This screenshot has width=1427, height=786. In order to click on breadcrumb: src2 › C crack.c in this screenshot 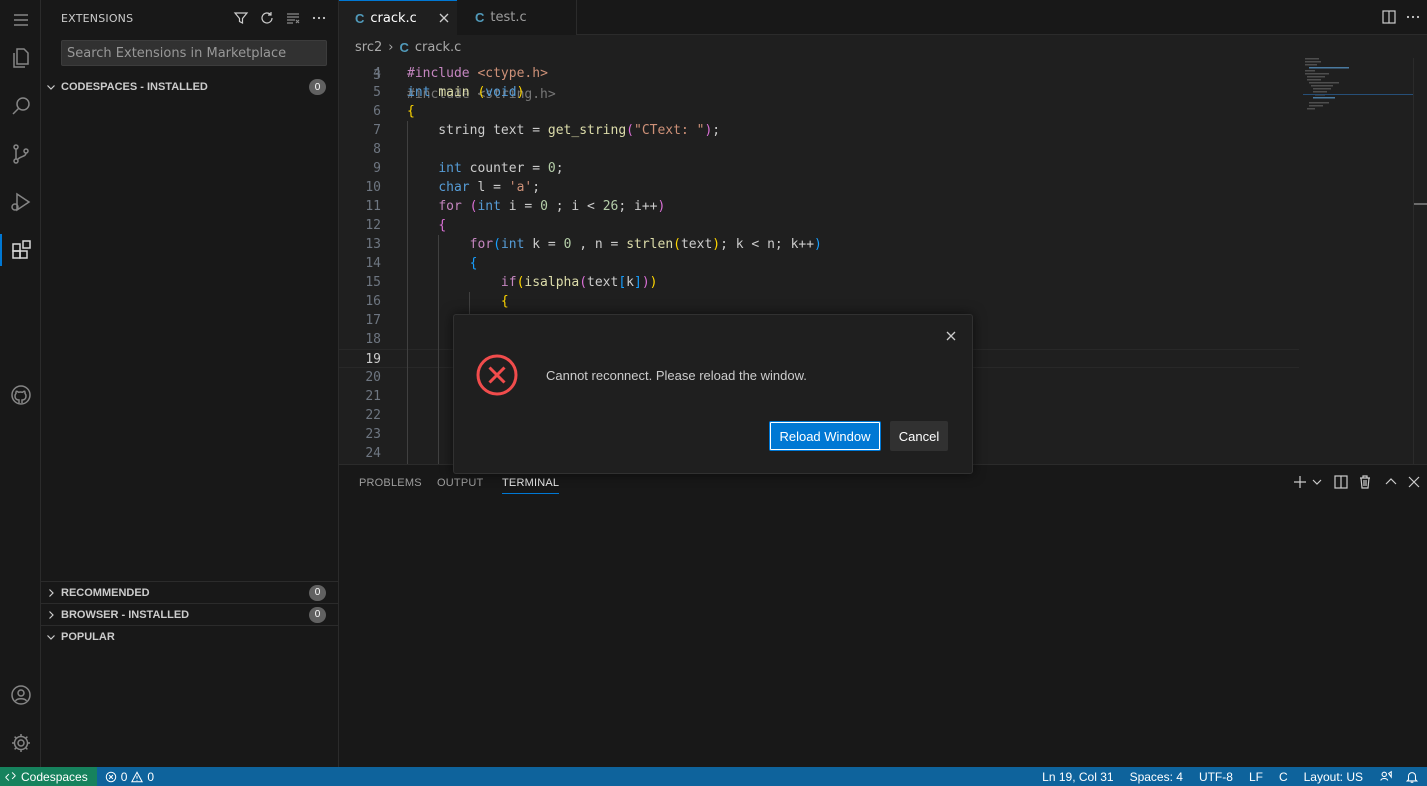, I will do `click(883, 47)`.